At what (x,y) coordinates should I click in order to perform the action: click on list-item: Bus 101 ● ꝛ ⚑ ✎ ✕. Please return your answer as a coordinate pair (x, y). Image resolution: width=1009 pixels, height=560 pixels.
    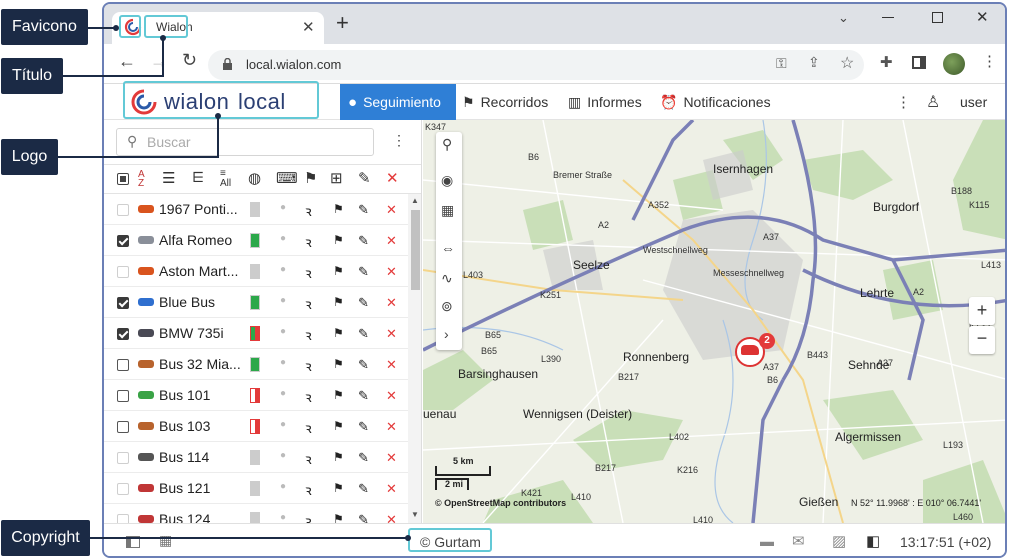
    Looking at the image, I should click on (256, 395).